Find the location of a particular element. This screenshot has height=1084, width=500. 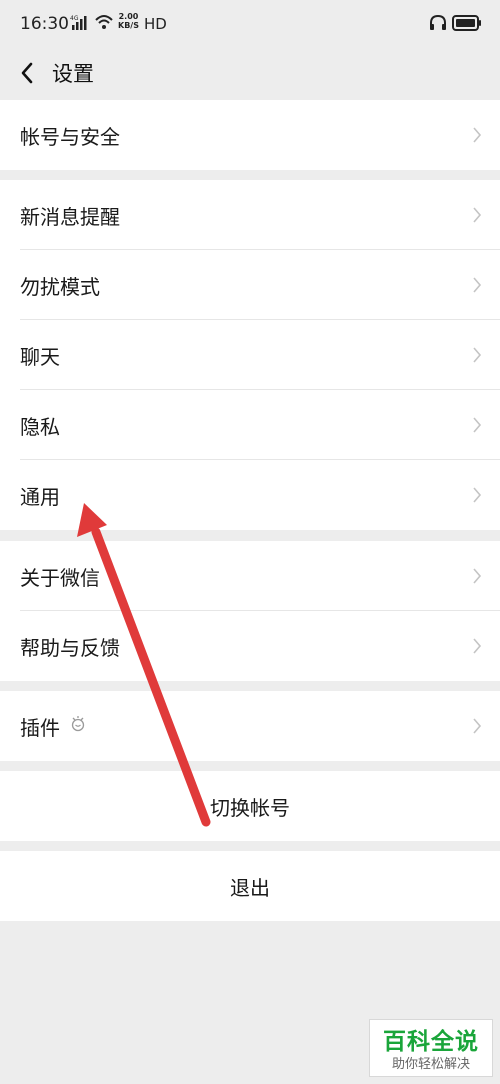

settings-item-label: 帐号与安全 is located at coordinates (70, 136).